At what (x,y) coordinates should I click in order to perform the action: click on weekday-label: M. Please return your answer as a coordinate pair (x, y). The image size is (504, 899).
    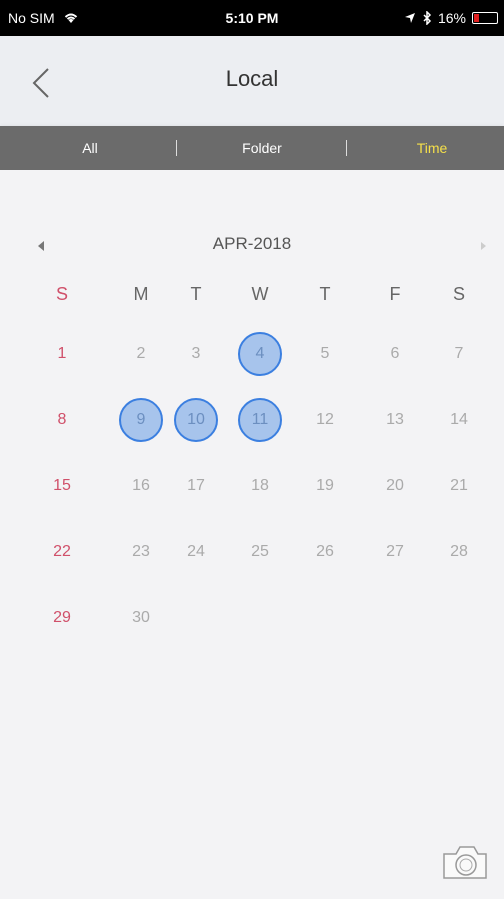
    Looking at the image, I should click on (141, 294).